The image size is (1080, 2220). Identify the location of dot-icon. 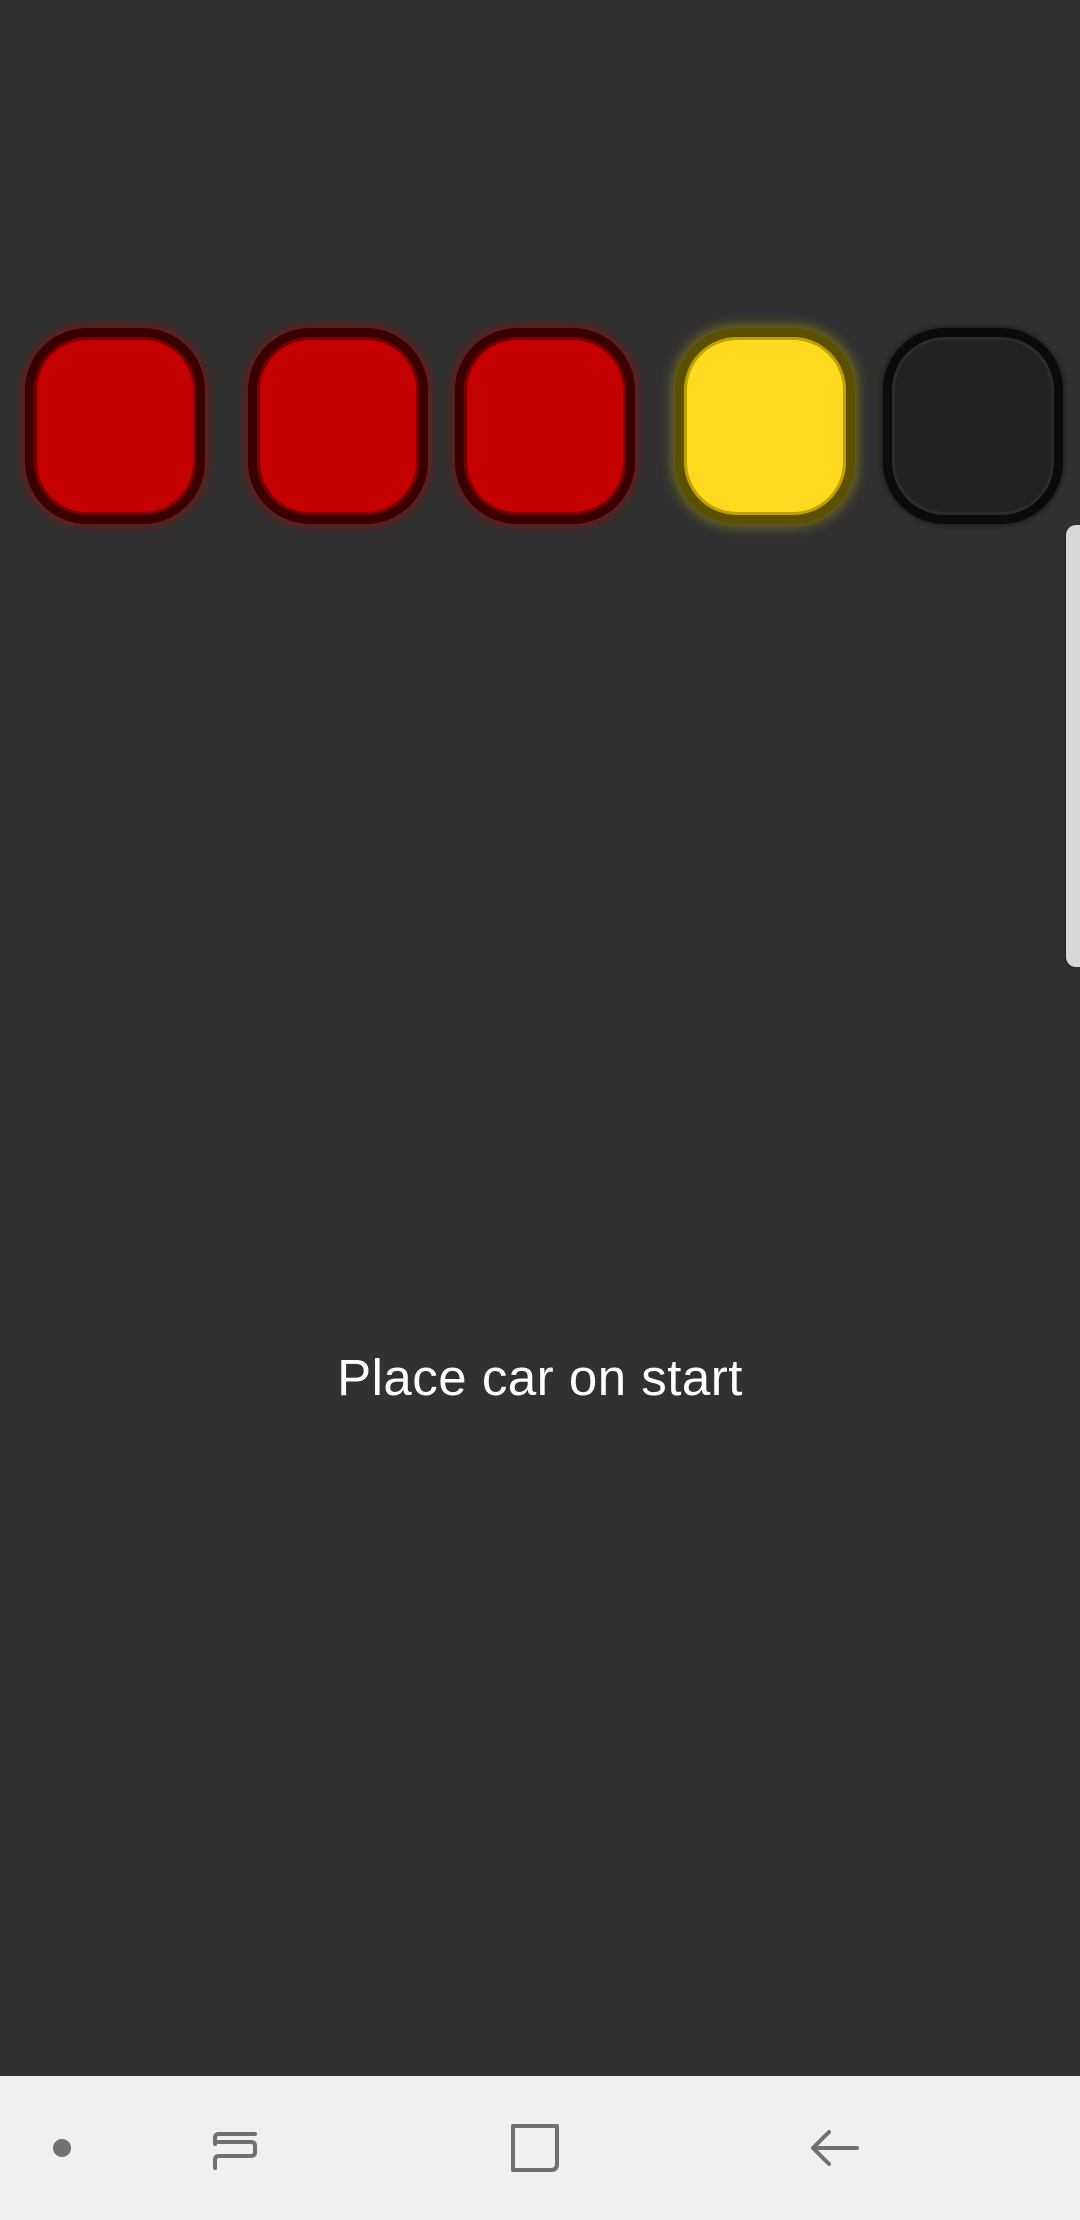
(62, 2148).